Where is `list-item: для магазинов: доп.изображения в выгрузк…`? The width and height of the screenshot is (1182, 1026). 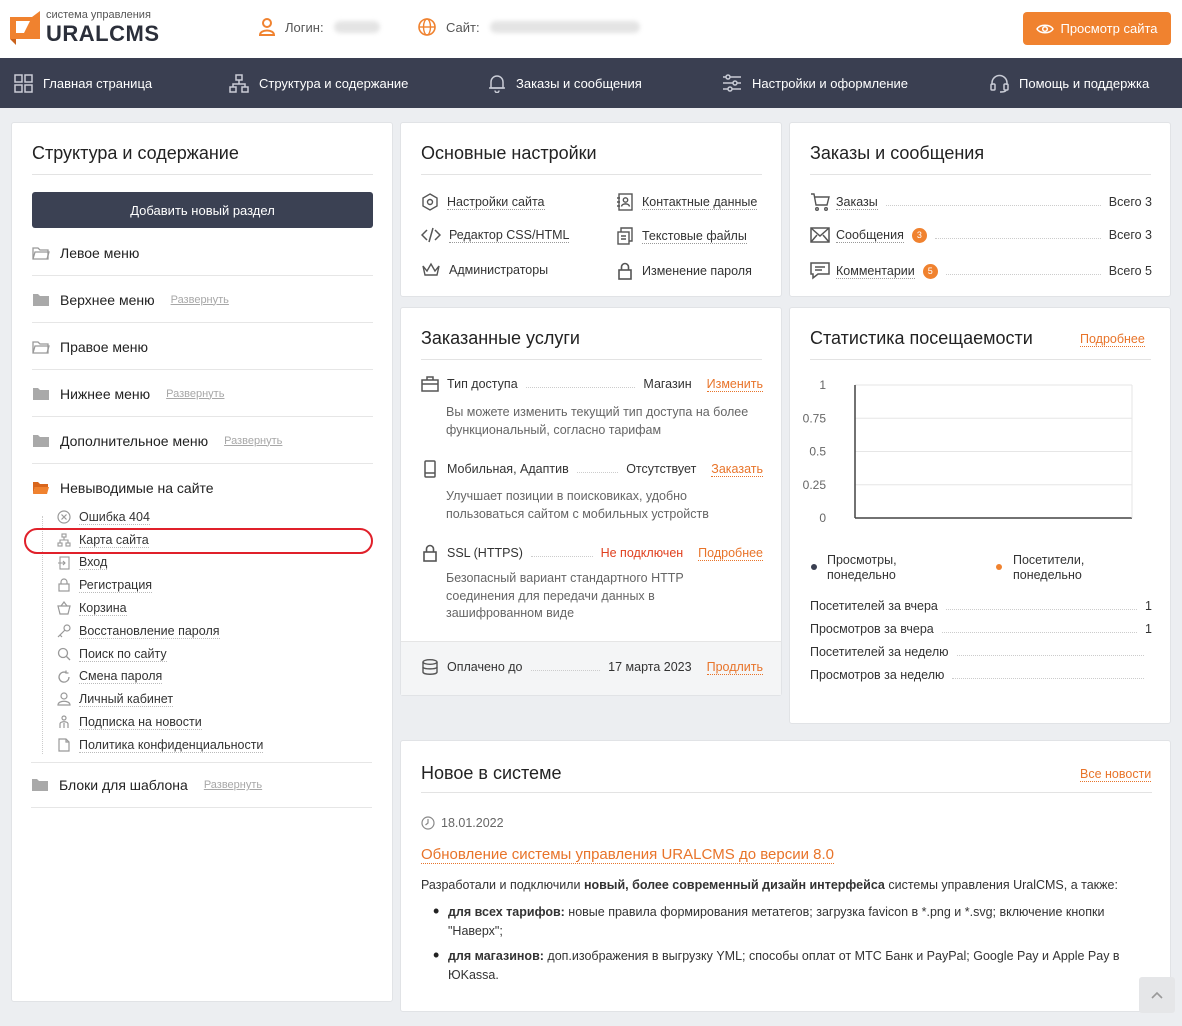
list-item: для магазинов: доп.изображения в выгрузк… is located at coordinates (783, 965).